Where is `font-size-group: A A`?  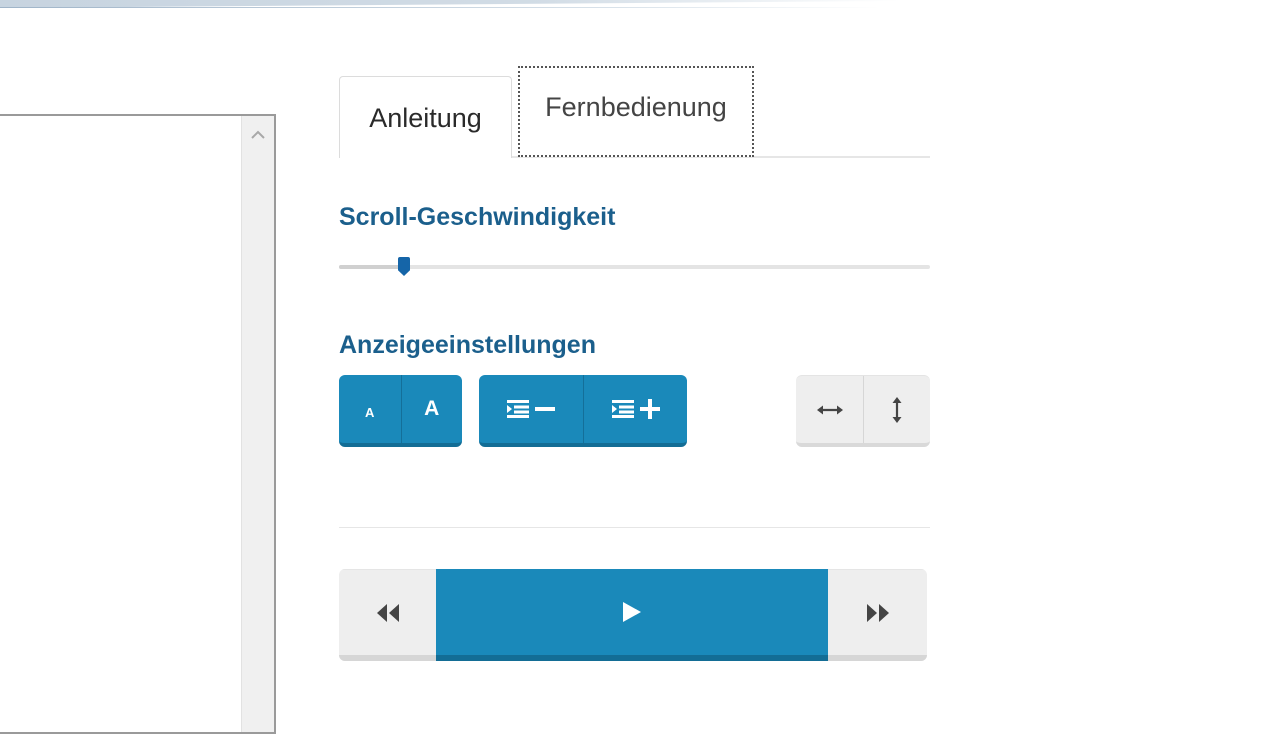 font-size-group: A A is located at coordinates (400, 411).